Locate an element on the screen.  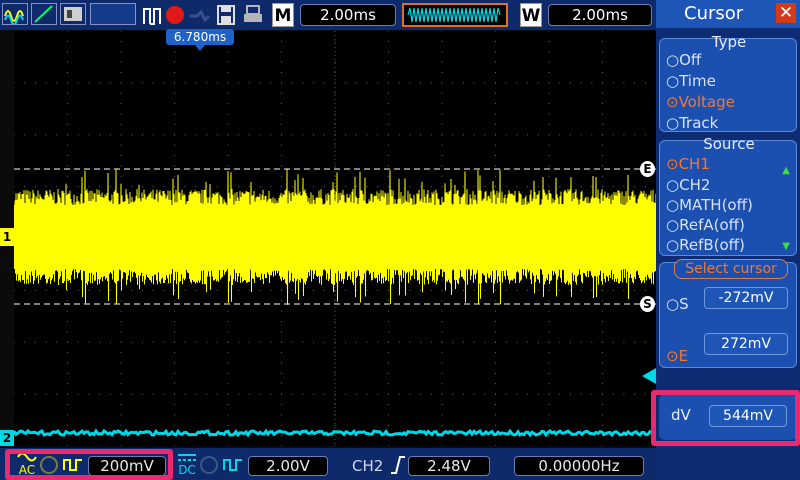
trigger-position-pointer is located at coordinates (200, 48).